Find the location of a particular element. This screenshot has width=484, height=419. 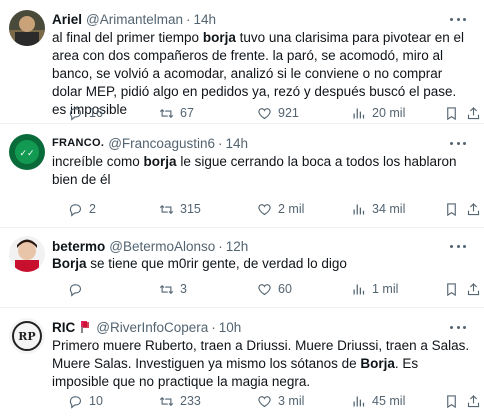

reply-button is located at coordinates (78, 289).